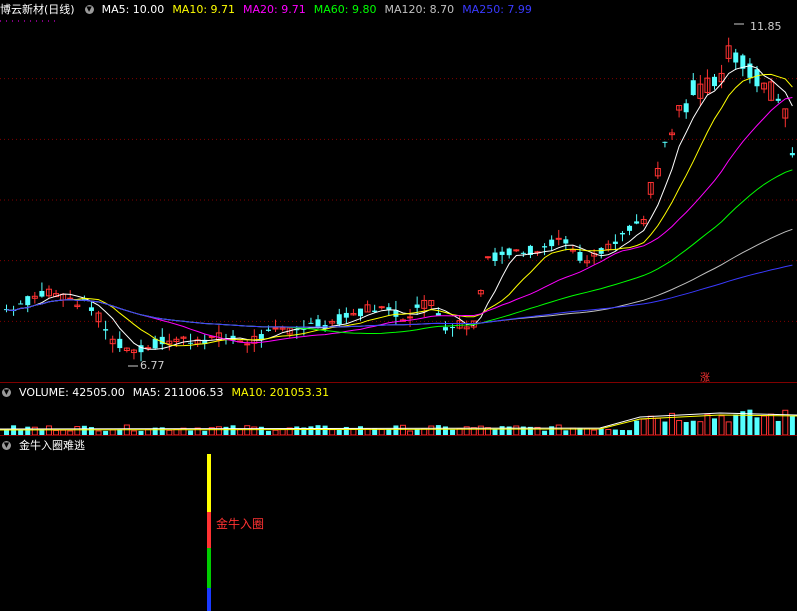  Describe the element at coordinates (398, 445) in the screenshot. I see `indicator-header: ▼ 金牛入圈难逃` at that location.